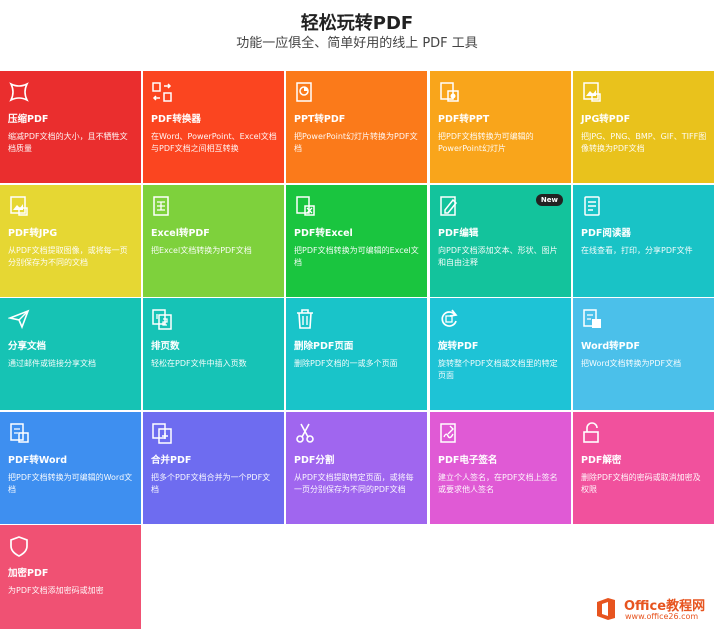 The height and width of the screenshot is (629, 714). I want to click on tool-description: 建立个人签名，在PDF文档上签名或要求他人签名, so click(498, 483).